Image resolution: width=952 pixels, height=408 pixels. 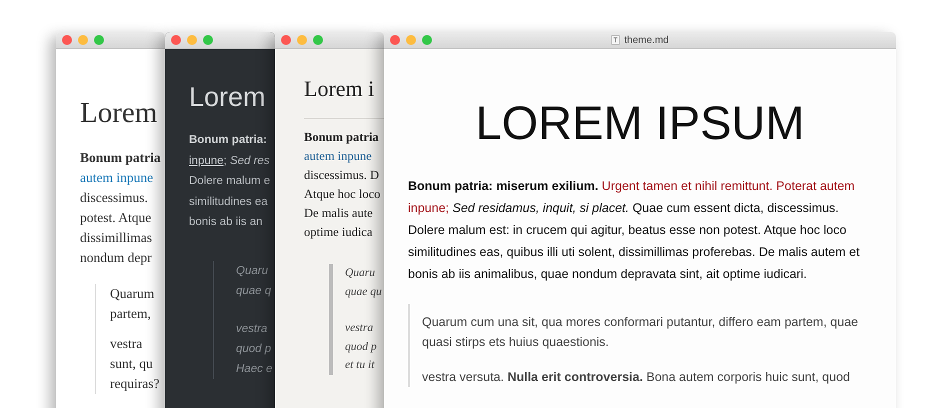 I want to click on quote-text: sunt, qu, so click(x=132, y=364).